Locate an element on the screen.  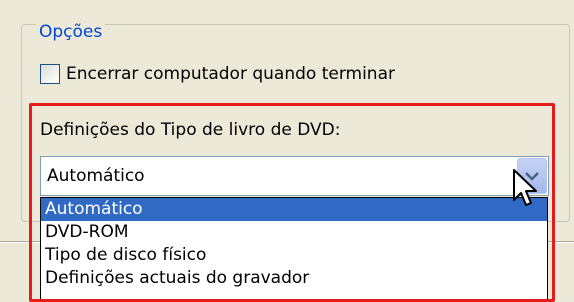
shutdown-checkbox-row: Encerrar computador quando terminar is located at coordinates (217, 74).